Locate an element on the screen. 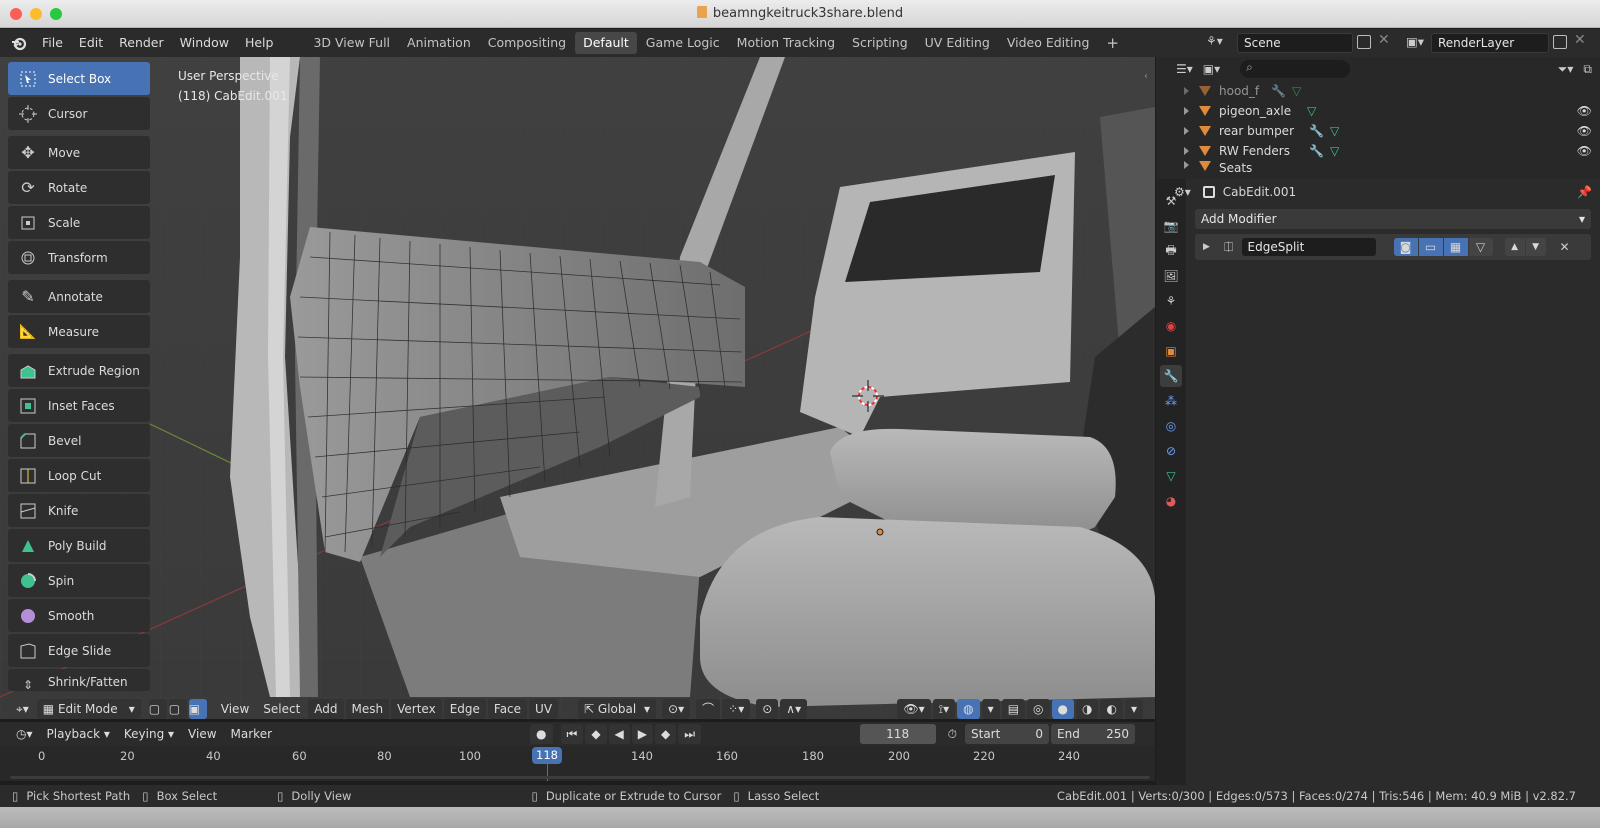 Image resolution: width=1600 pixels, height=828 pixels. menu-keying: Keying ▾ is located at coordinates (149, 734).